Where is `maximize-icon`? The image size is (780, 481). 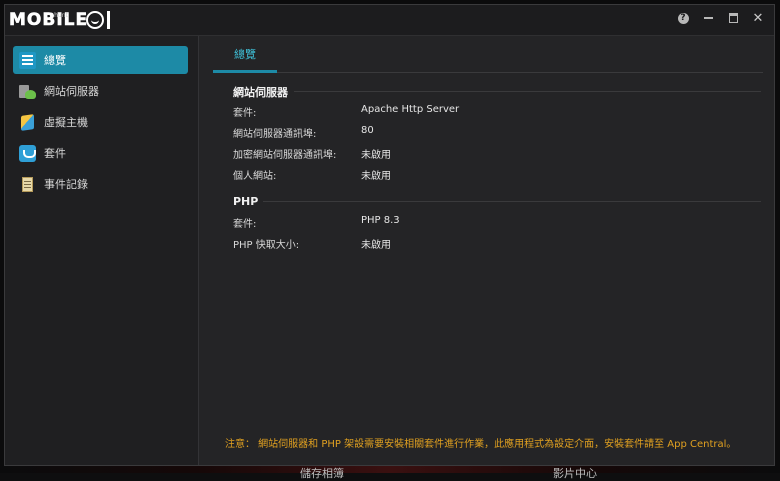 maximize-icon is located at coordinates (733, 18).